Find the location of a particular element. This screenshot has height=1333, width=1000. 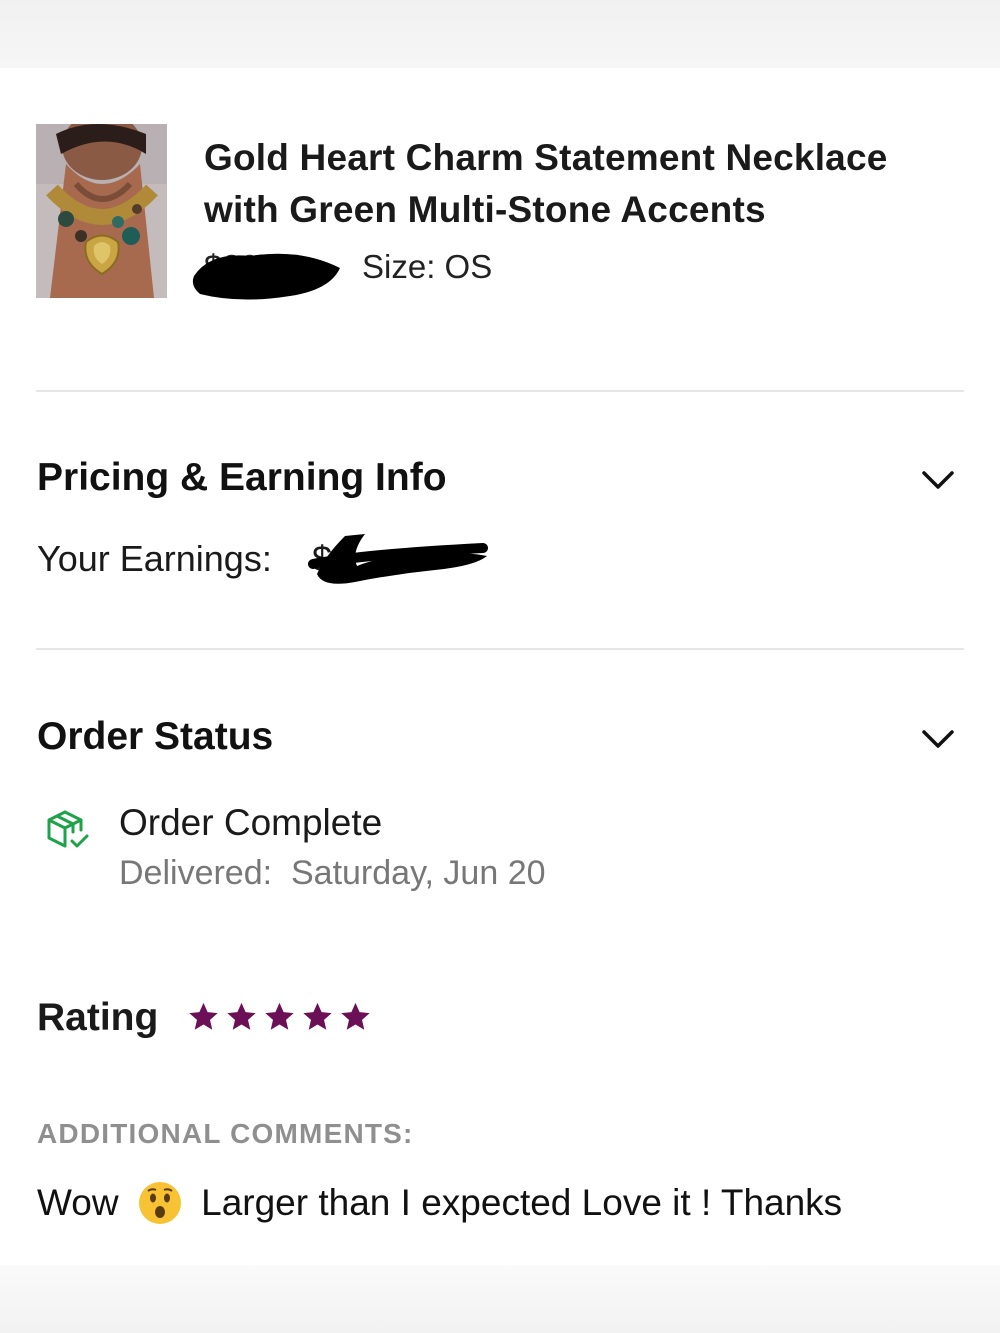

product-title-line-2: with Green Multi-Stone Accents is located at coordinates (485, 209).